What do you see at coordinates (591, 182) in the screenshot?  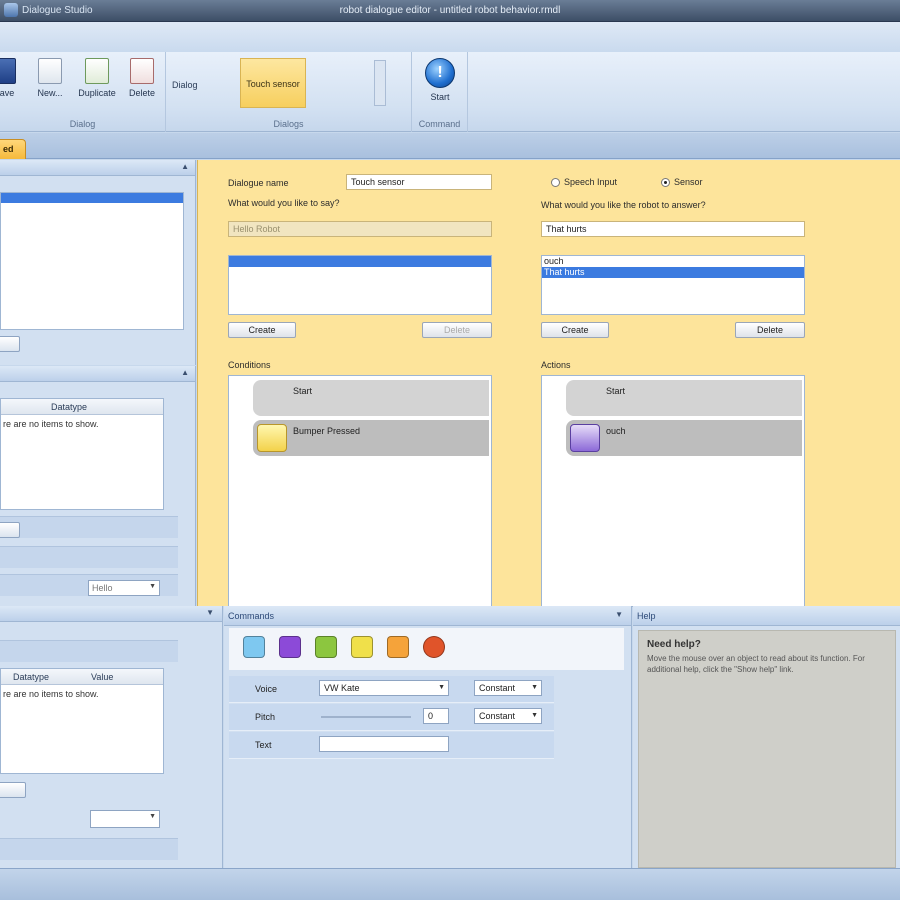 I see `speech-input-label: Speech Input` at bounding box center [591, 182].